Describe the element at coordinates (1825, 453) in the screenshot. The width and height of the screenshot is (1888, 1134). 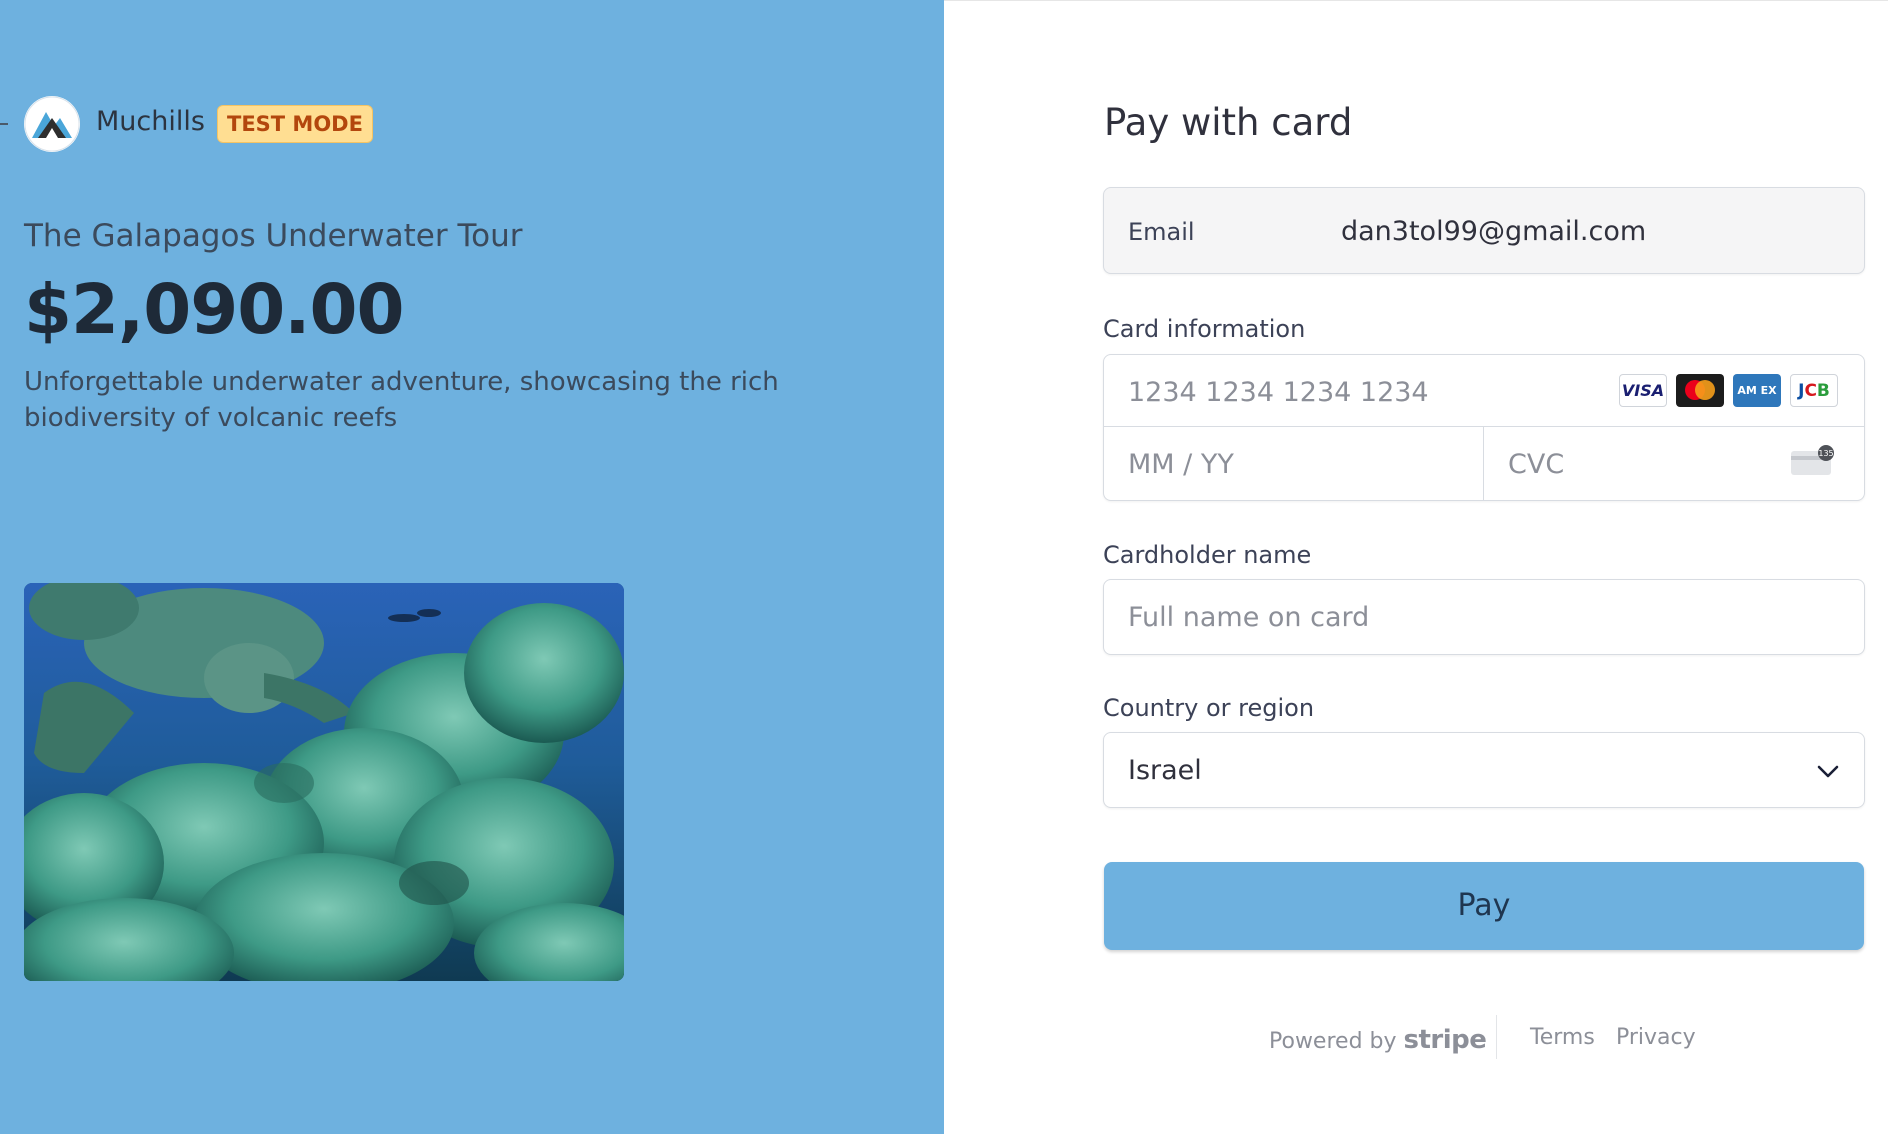
I see `cvc-icon-text: 135` at that location.